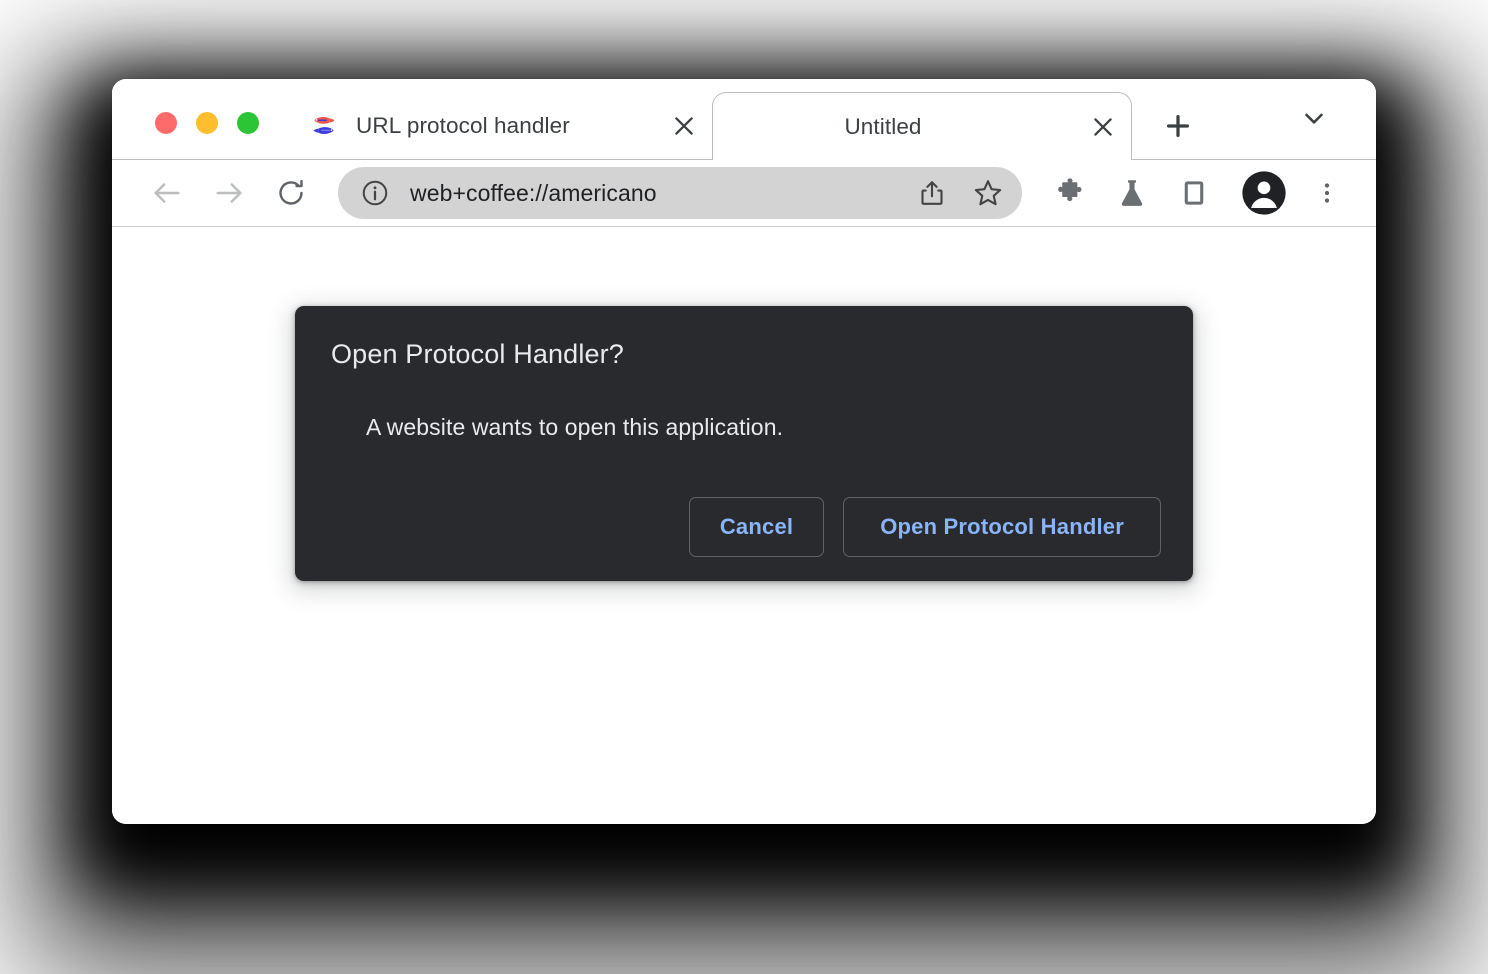 This screenshot has width=1488, height=974. I want to click on reload-button, so click(291, 193).